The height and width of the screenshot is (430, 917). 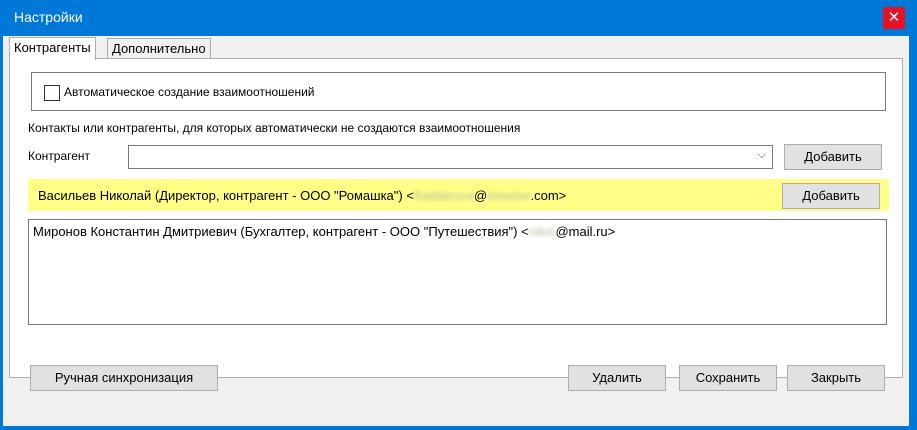 What do you see at coordinates (728, 378) in the screenshot?
I see `save-button: Сохранить` at bounding box center [728, 378].